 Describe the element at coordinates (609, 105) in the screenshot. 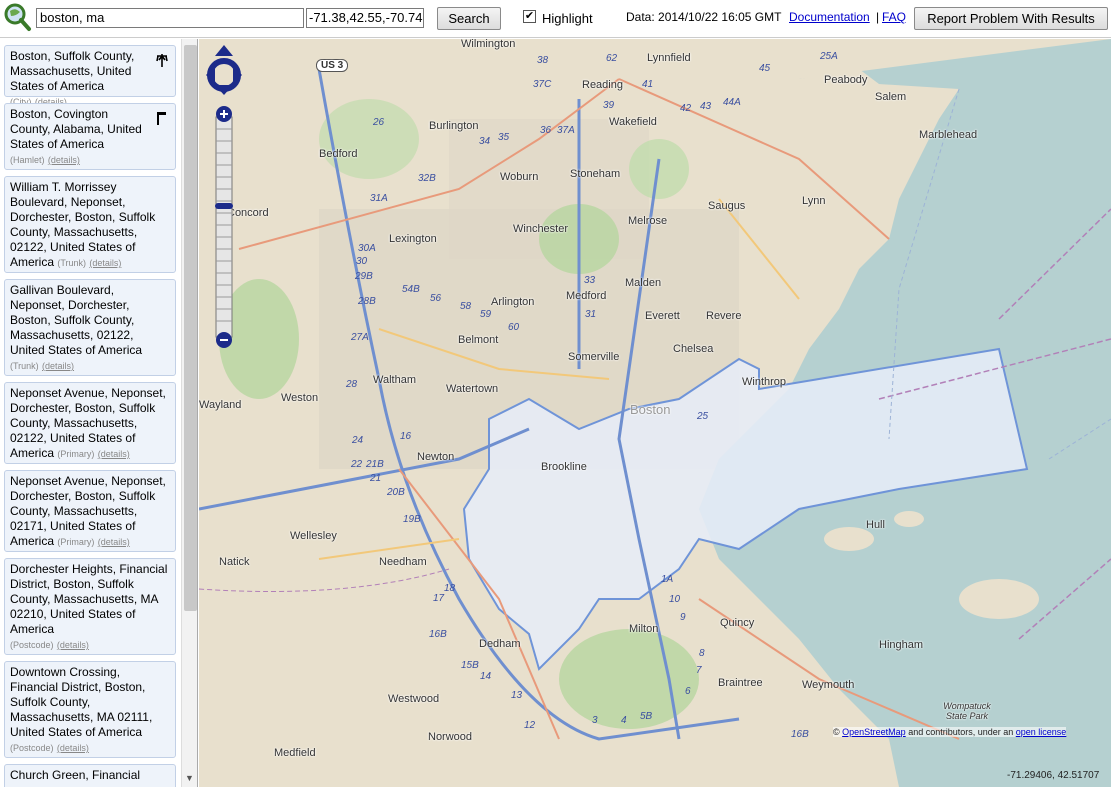

I see `route-label: 39` at that location.